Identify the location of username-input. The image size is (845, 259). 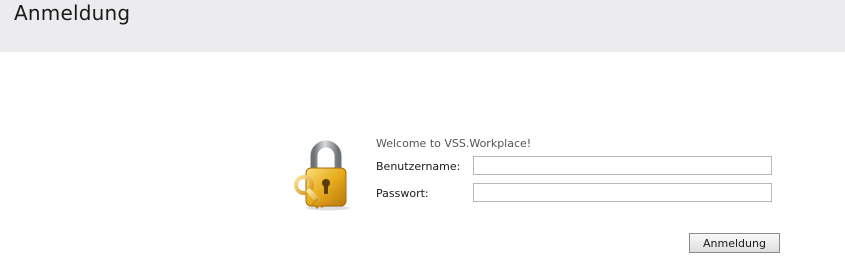
(622, 165).